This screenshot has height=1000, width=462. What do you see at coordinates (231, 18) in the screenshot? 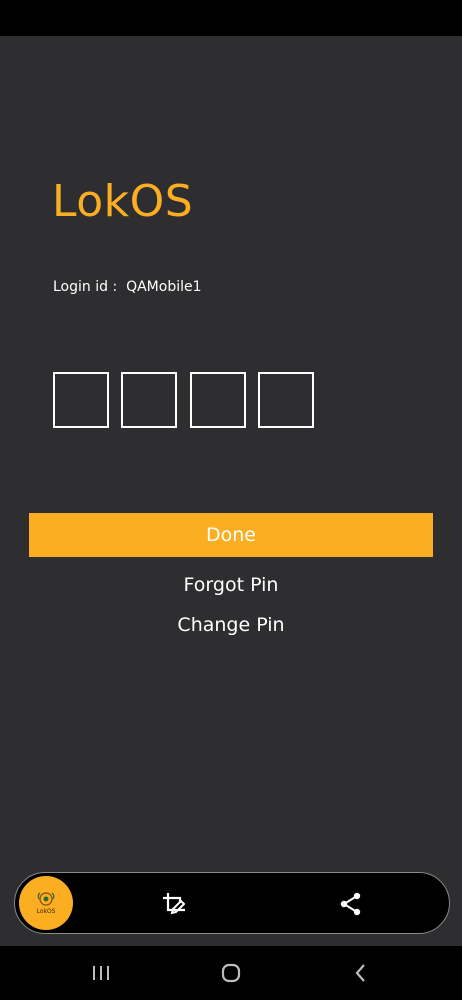
I see `status-bar` at bounding box center [231, 18].